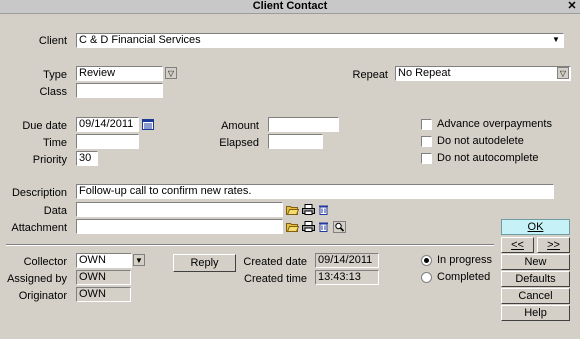 The image size is (580, 339). I want to click on reply-button-label: Reply, so click(204, 263).